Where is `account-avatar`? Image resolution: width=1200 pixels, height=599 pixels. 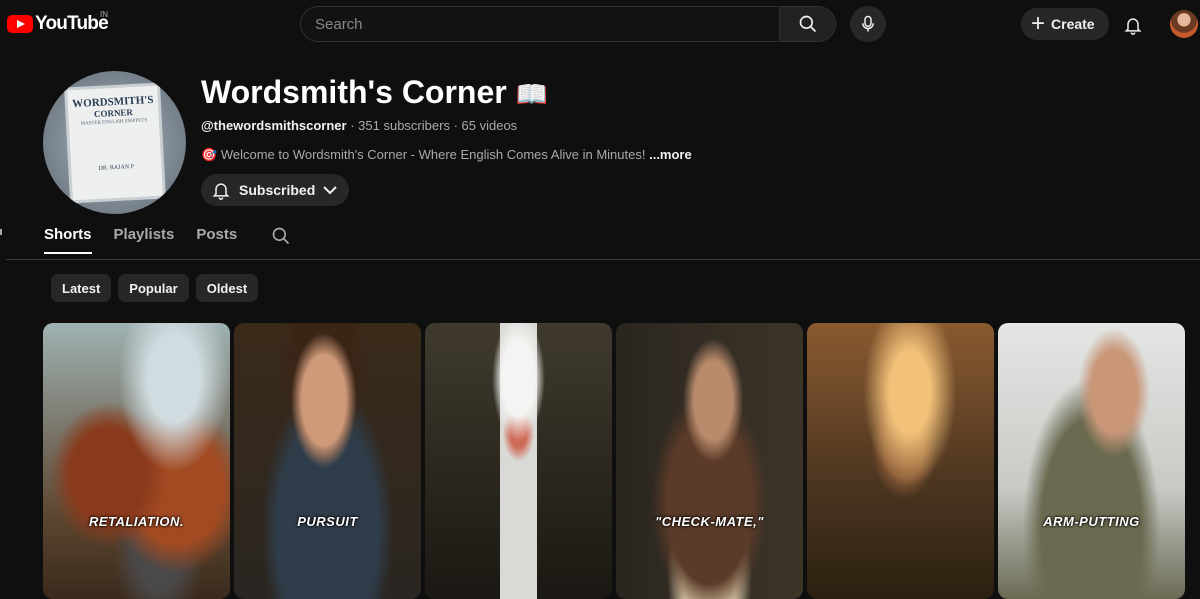
account-avatar is located at coordinates (1184, 24).